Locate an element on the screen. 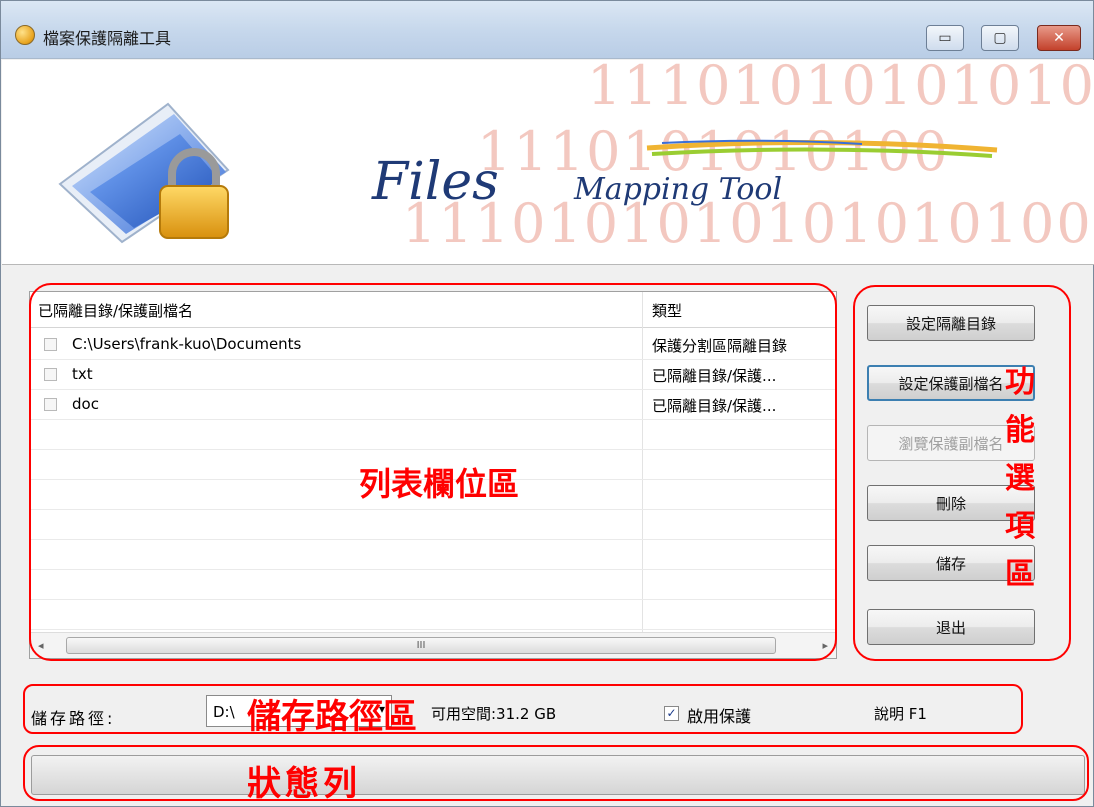 The width and height of the screenshot is (1094, 807). row-path: C:\Users\frank-kuo\Documents is located at coordinates (187, 344).